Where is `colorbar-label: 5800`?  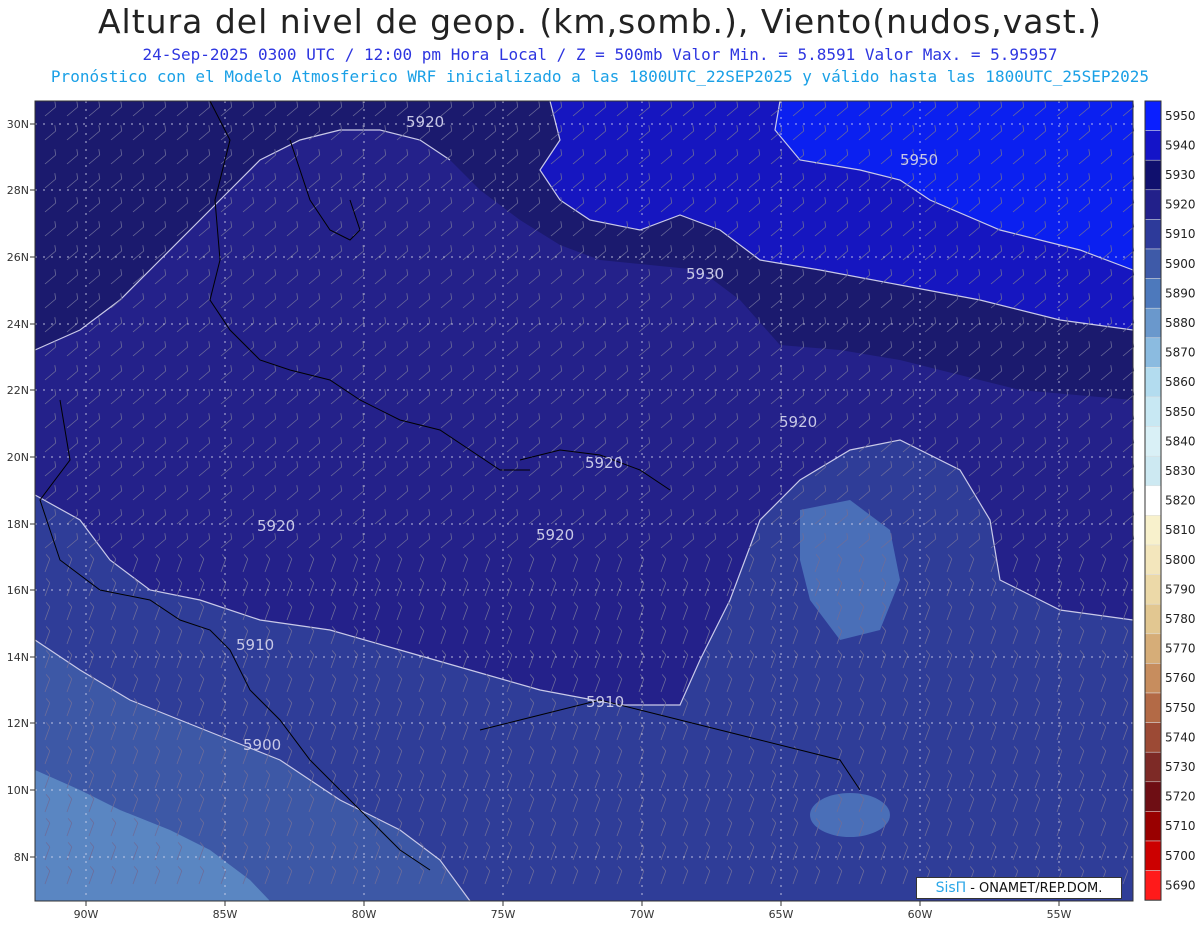 colorbar-label: 5800 is located at coordinates (1180, 560).